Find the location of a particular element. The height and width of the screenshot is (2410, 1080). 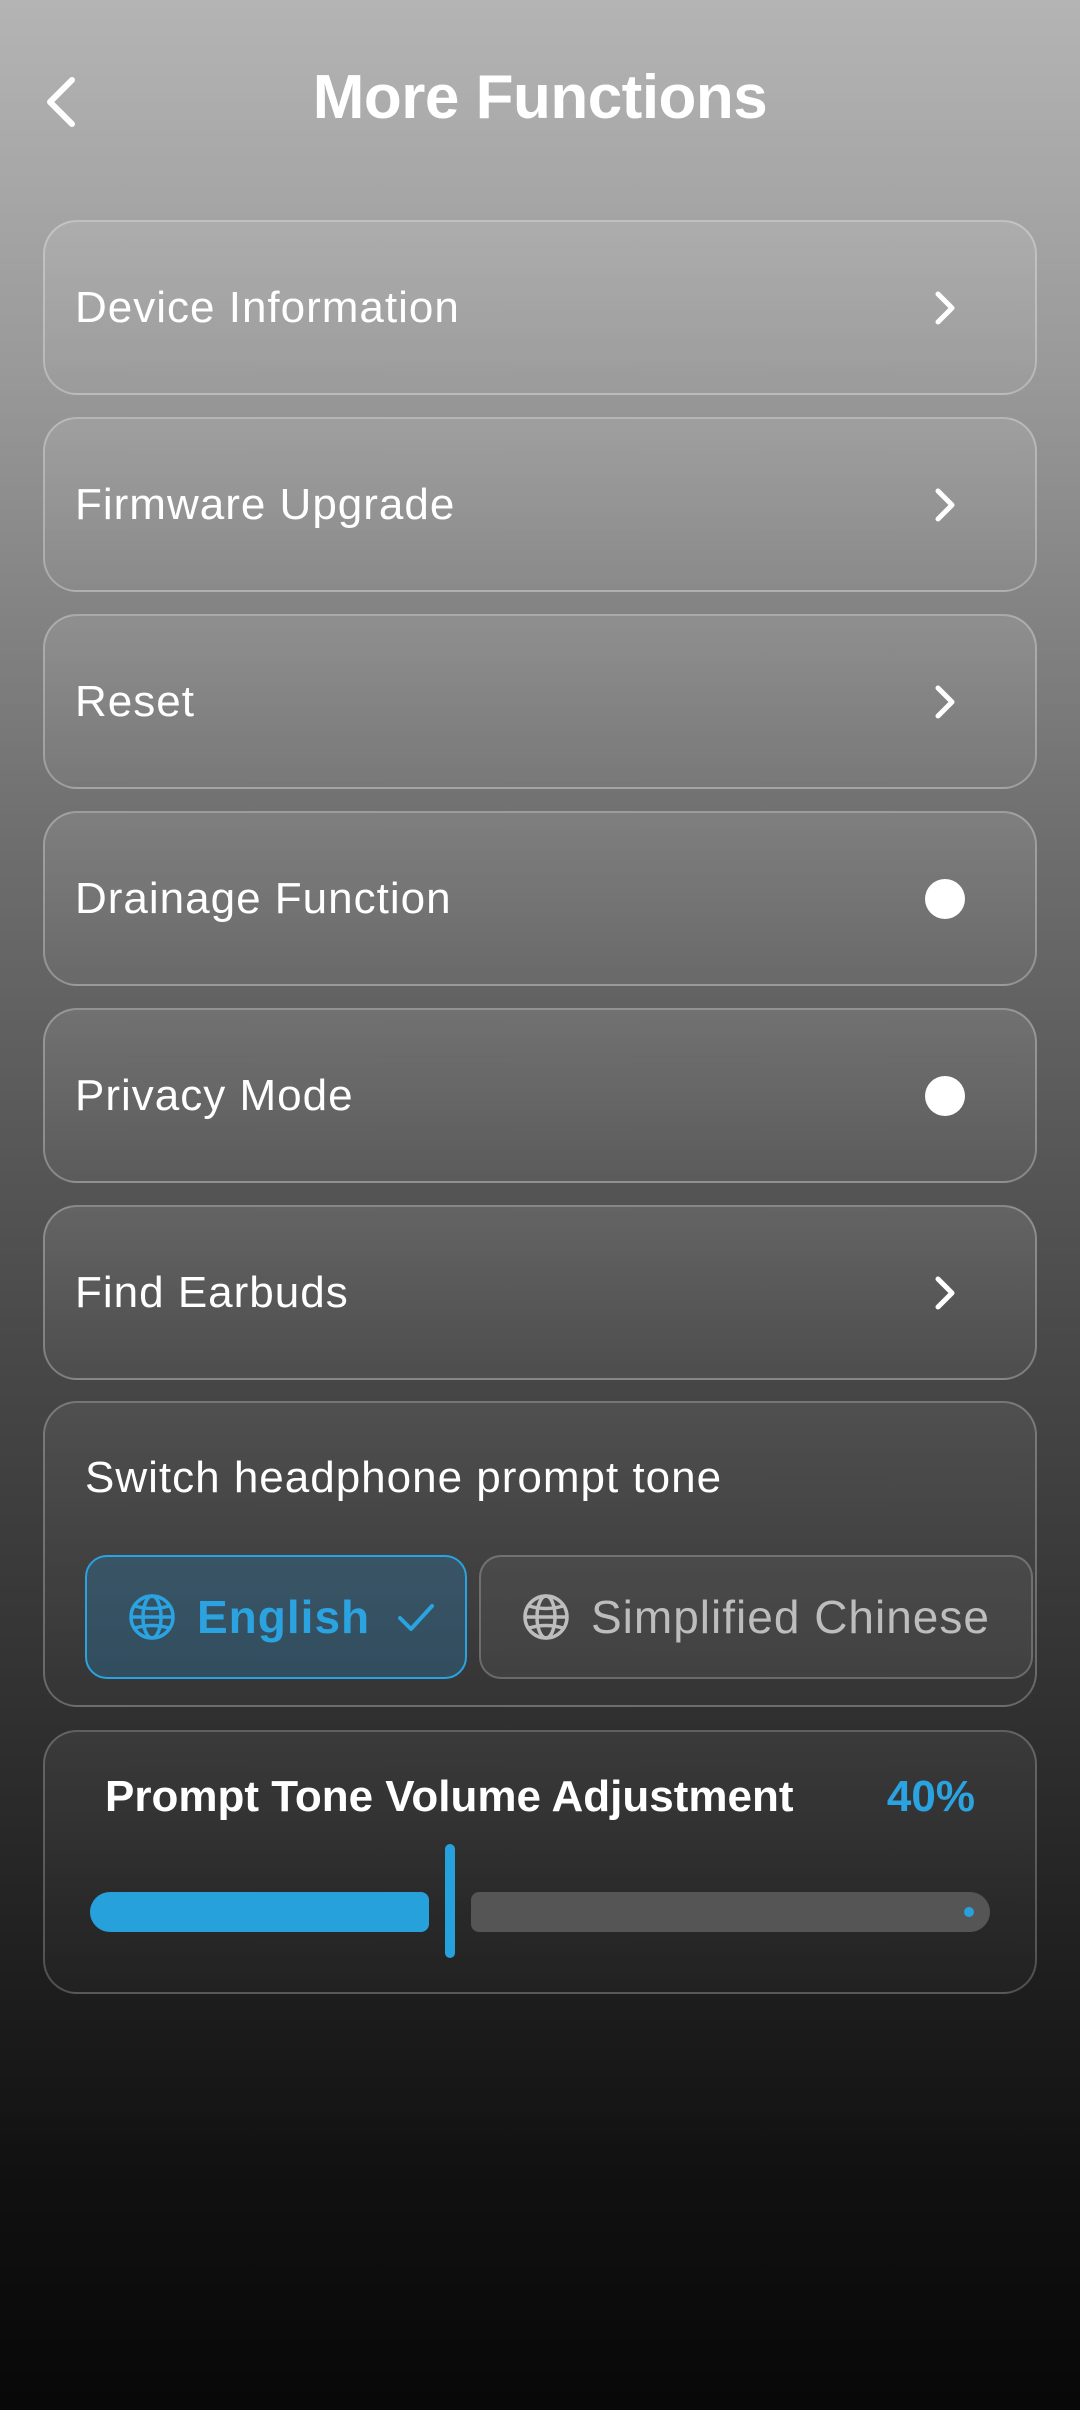

row-label: Privacy Mode is located at coordinates (214, 1095).